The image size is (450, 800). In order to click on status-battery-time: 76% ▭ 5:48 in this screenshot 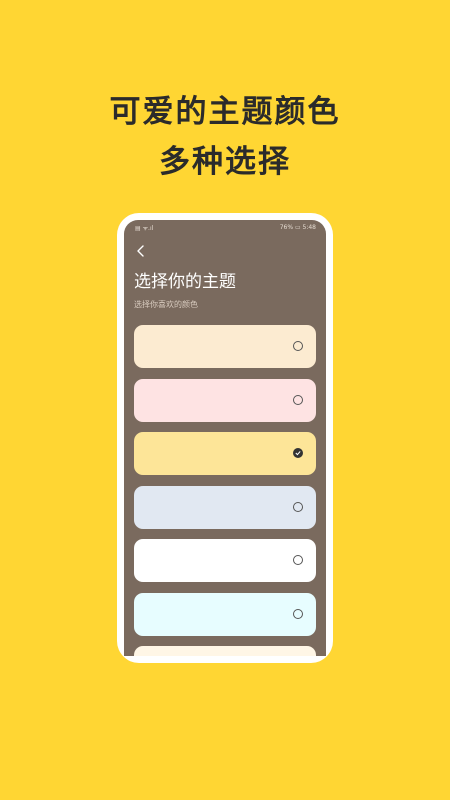, I will do `click(297, 227)`.